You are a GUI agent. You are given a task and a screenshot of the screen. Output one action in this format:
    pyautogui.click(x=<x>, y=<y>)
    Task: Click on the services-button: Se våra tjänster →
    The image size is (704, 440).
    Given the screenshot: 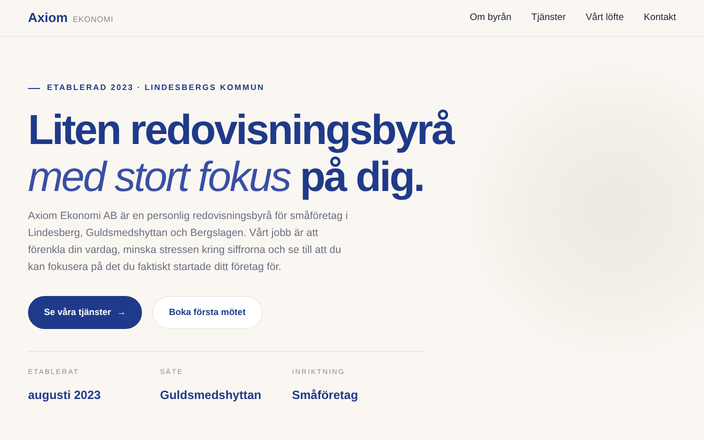 What is the action you would take?
    pyautogui.click(x=85, y=313)
    